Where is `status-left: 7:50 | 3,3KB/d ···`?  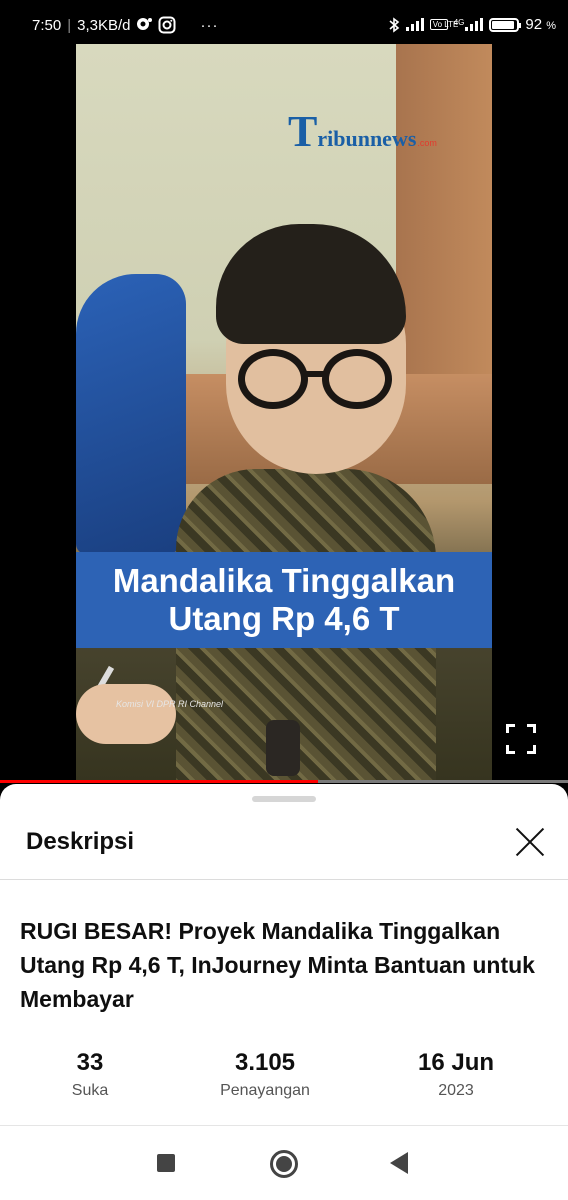
status-left: 7:50 | 3,3KB/d ··· is located at coordinates (125, 25).